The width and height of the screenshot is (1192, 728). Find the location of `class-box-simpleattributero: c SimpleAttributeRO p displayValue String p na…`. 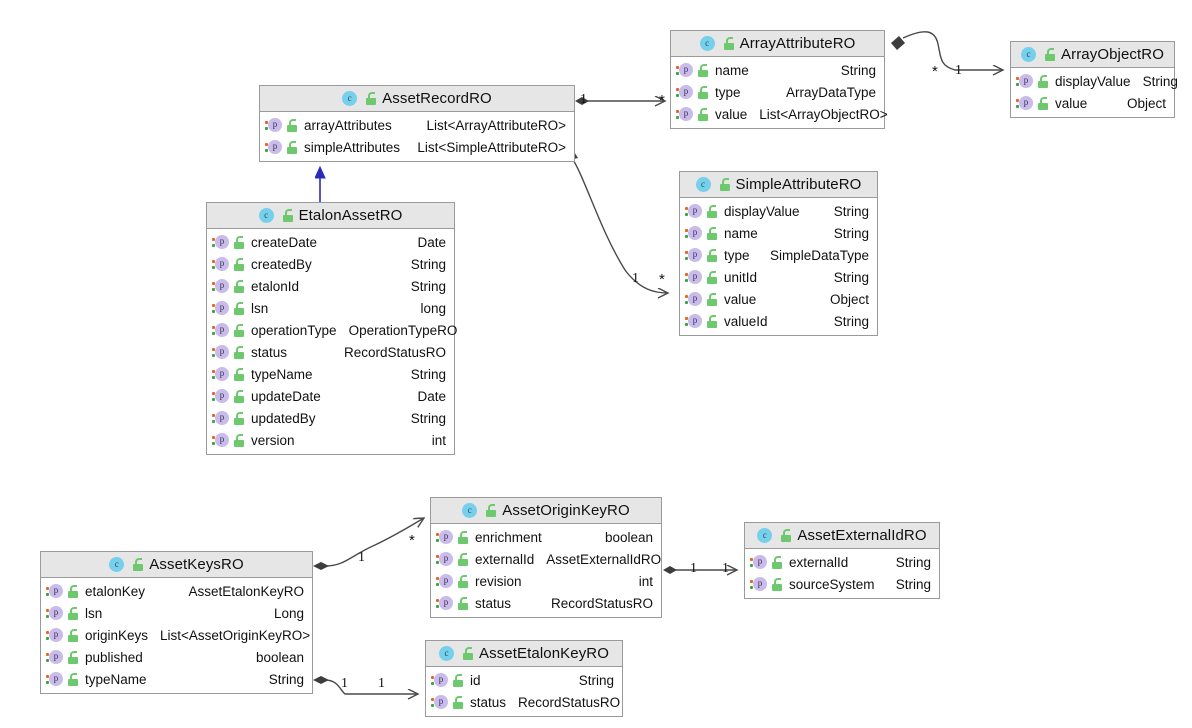

class-box-simpleattributero: c SimpleAttributeRO p displayValue String p na… is located at coordinates (778, 253).